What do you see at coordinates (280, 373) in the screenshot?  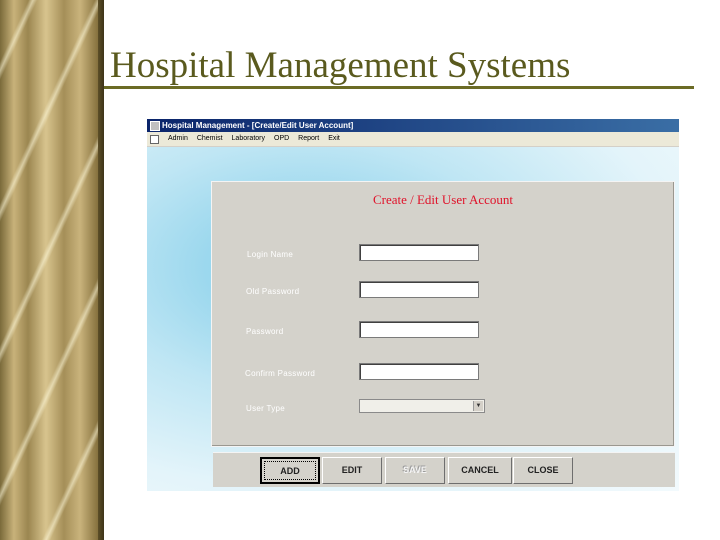 I see `confirm-password-label: Confirm Password` at bounding box center [280, 373].